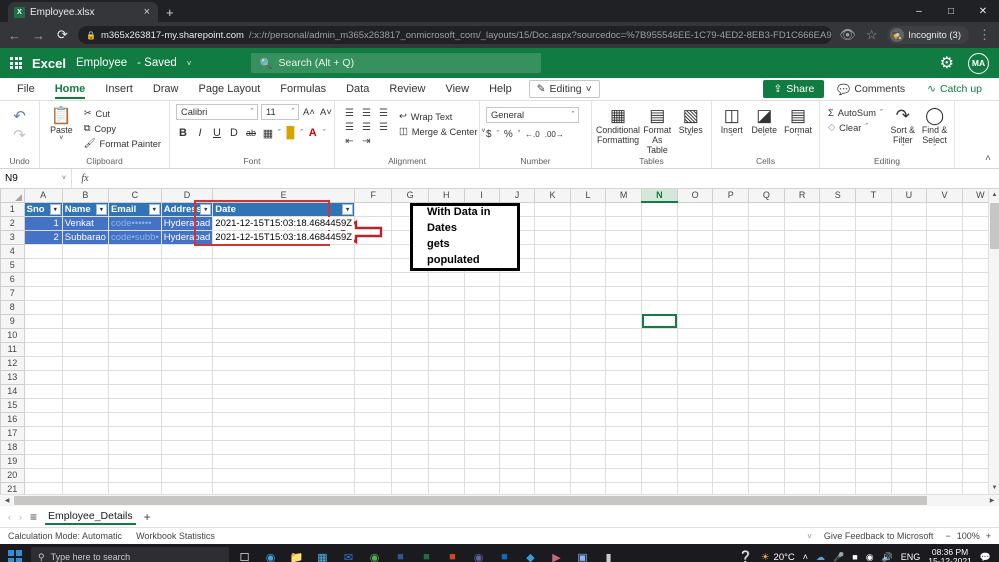 The height and width of the screenshot is (562, 999). What do you see at coordinates (873, 363) in the screenshot?
I see `cell-T12` at bounding box center [873, 363].